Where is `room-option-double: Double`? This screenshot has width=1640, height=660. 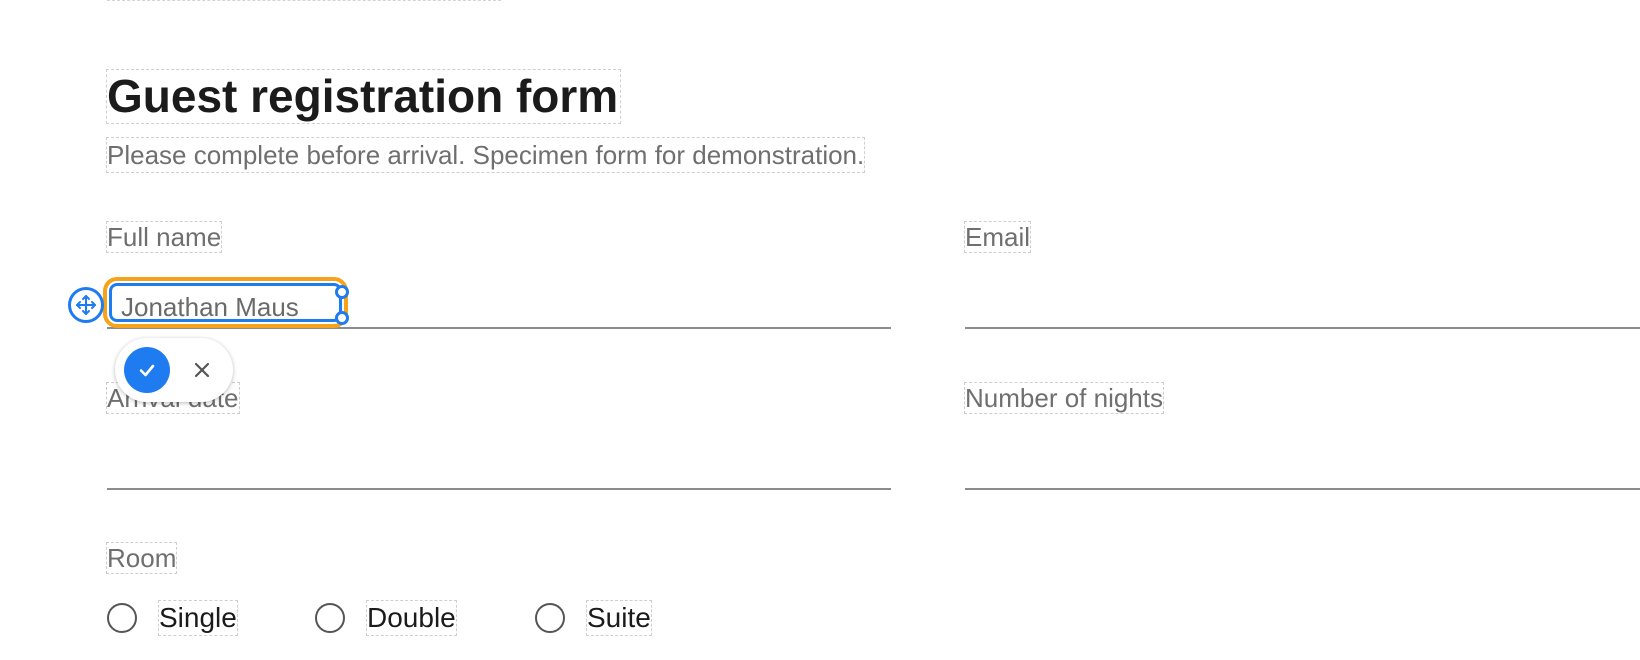 room-option-double: Double is located at coordinates (386, 618).